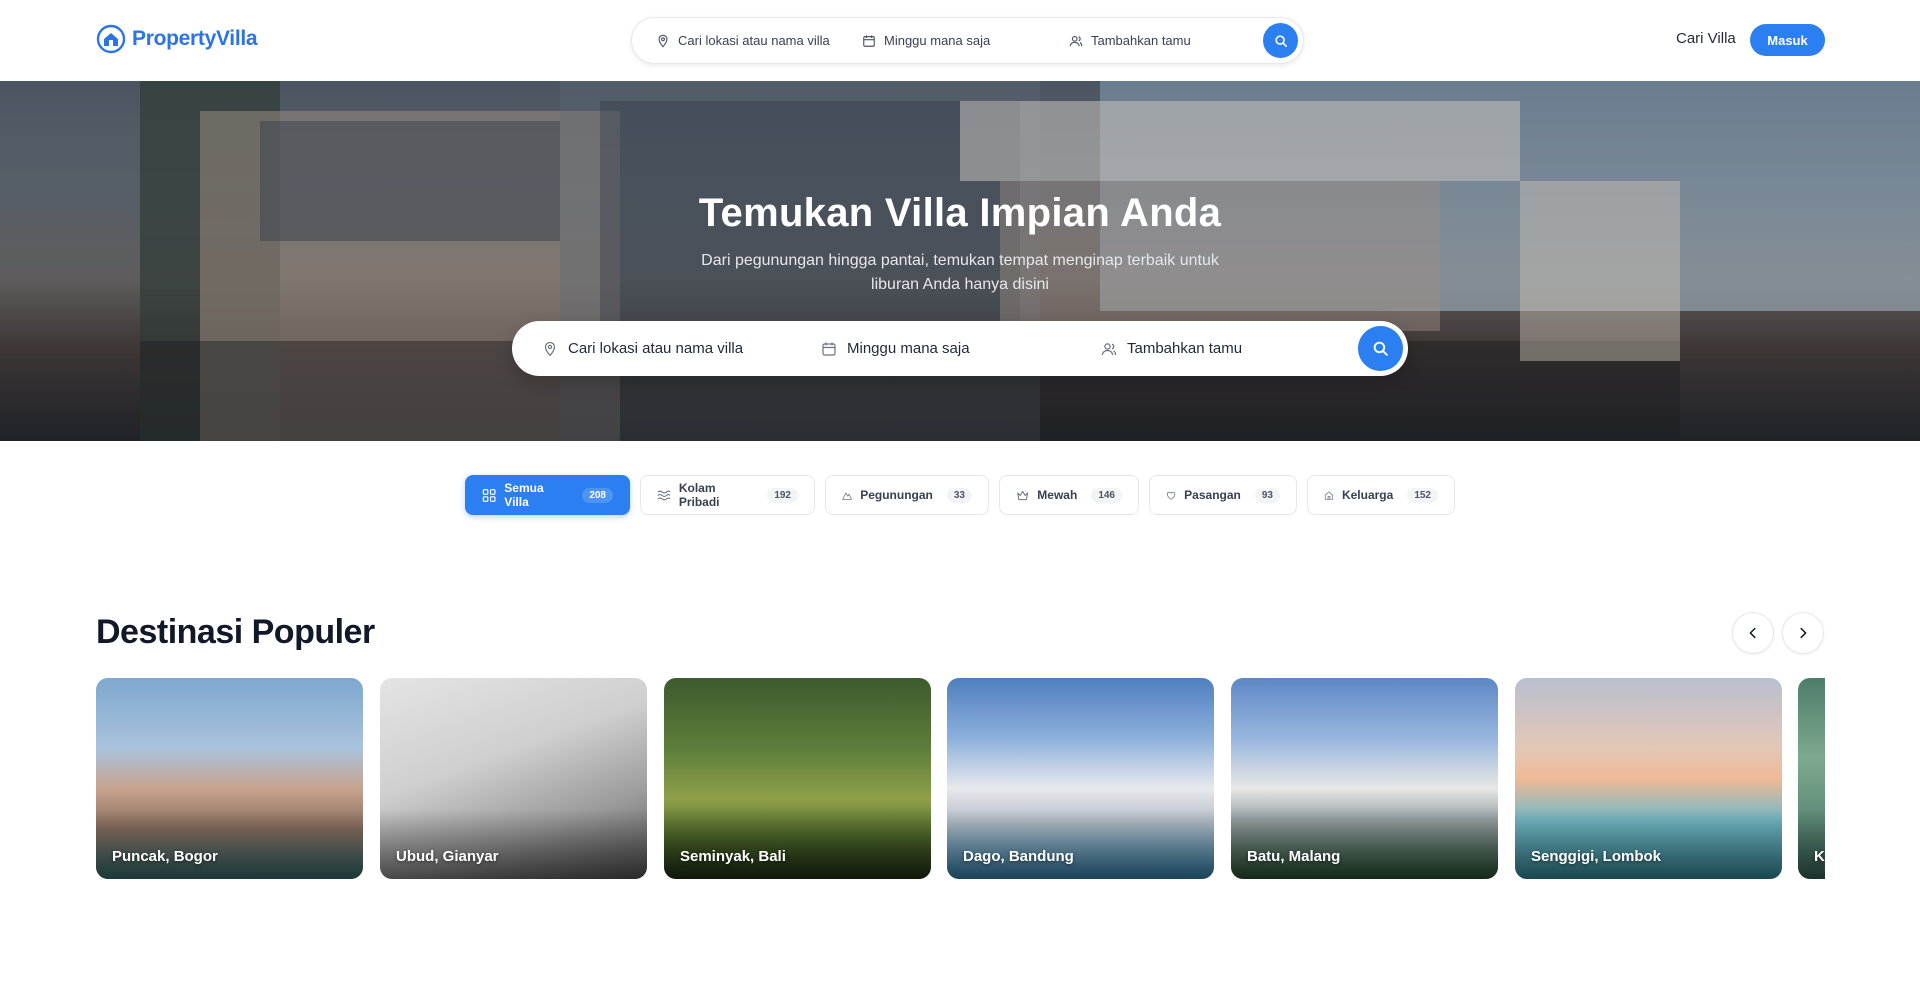  Describe the element at coordinates (513, 778) in the screenshot. I see `destination-card: Ubud, Gianyar` at that location.